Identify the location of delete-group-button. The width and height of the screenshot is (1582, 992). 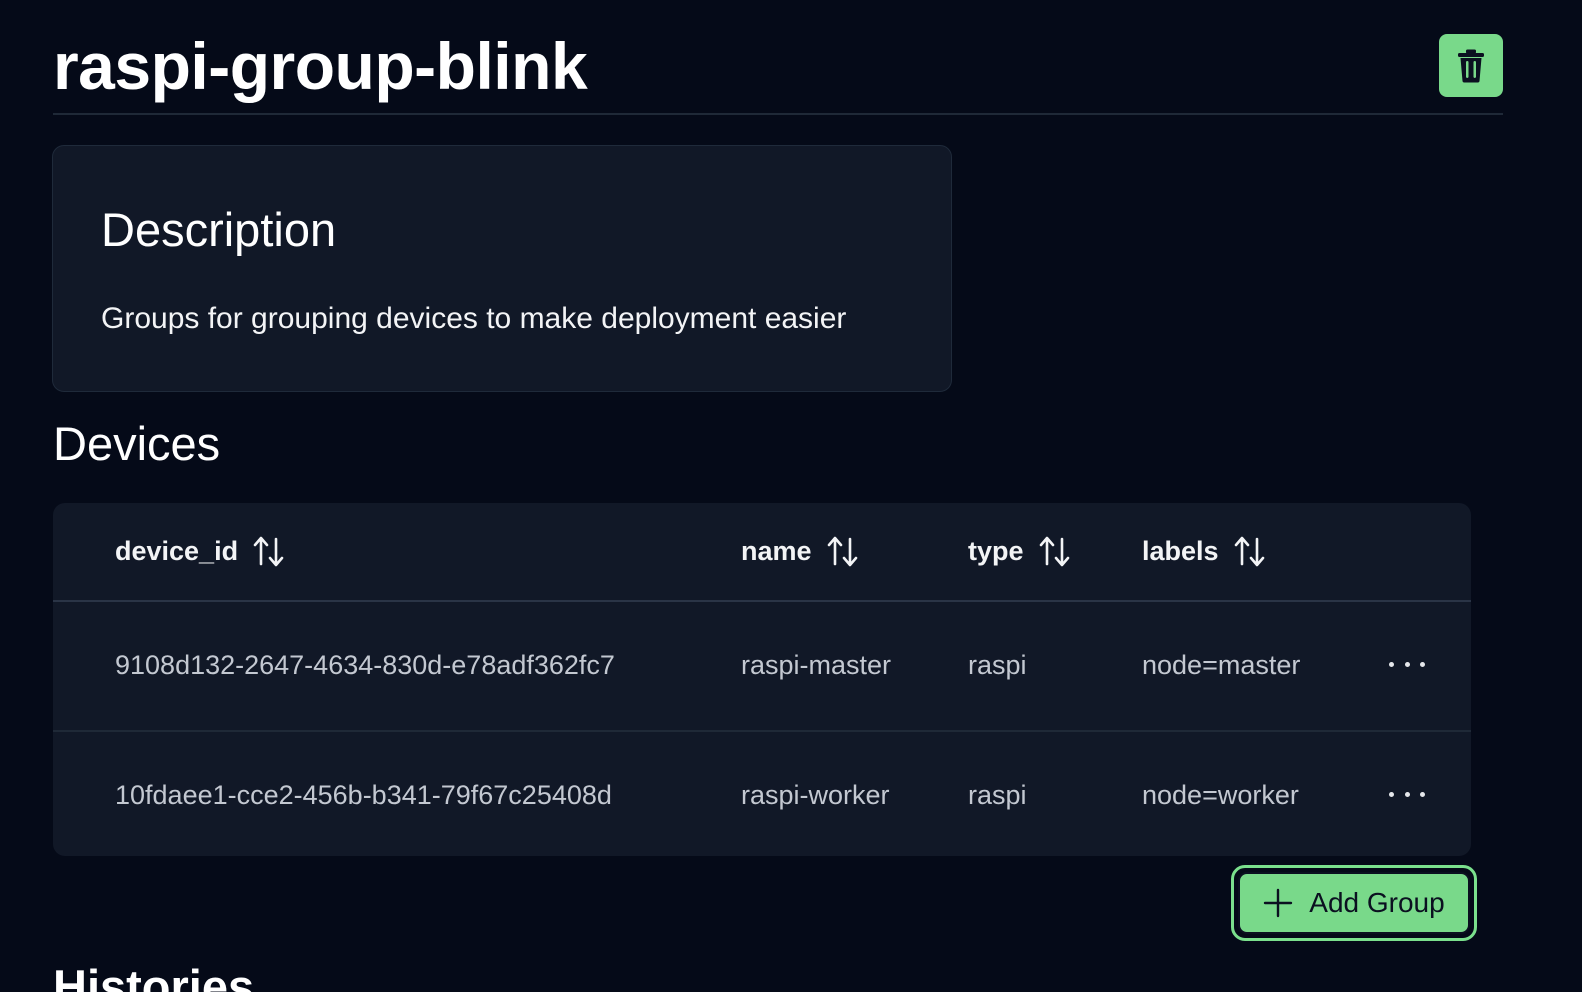
(1471, 65).